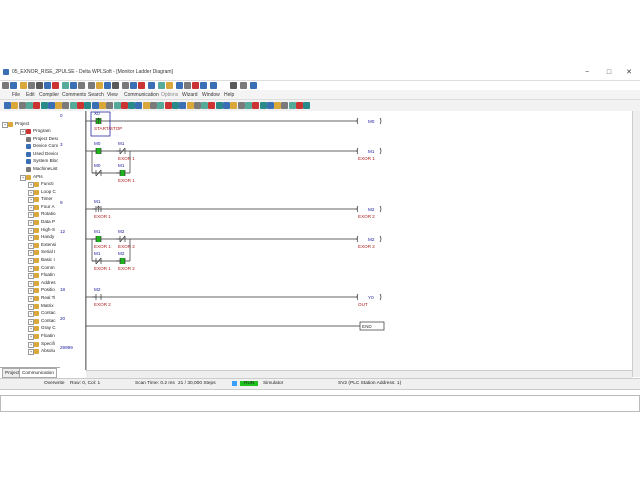 The height and width of the screenshot is (480, 640). I want to click on status-position: Row: 0, Col: 1, so click(85, 383).